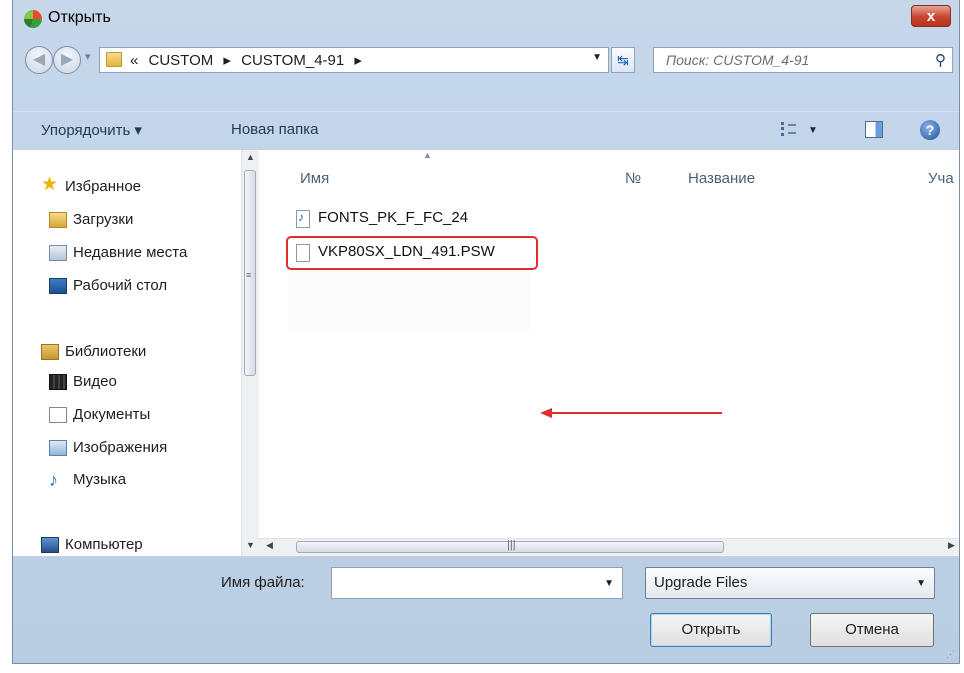 The image size is (964, 673). Describe the element at coordinates (721, 178) in the screenshot. I see `column-header-title: Название` at that location.